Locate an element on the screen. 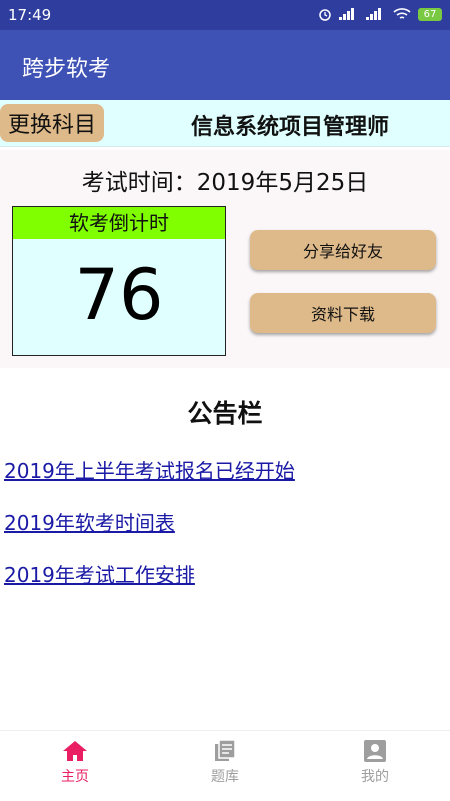  home-icon is located at coordinates (75, 751).